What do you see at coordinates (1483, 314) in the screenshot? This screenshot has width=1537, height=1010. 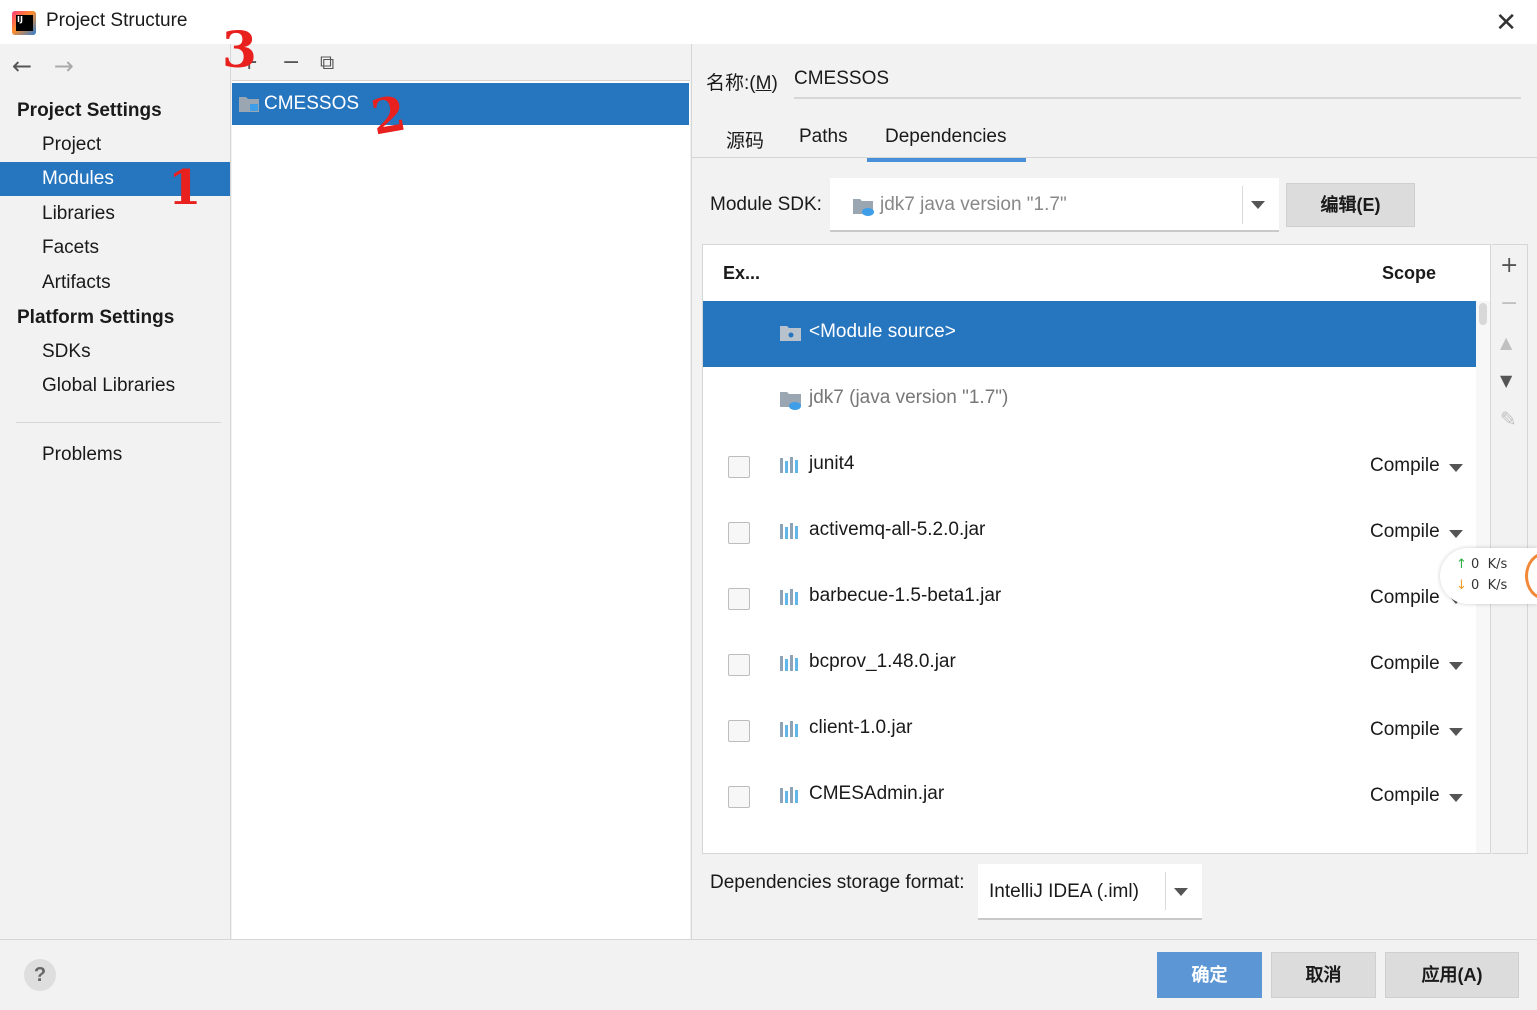 I see `scrollbar-thumb` at bounding box center [1483, 314].